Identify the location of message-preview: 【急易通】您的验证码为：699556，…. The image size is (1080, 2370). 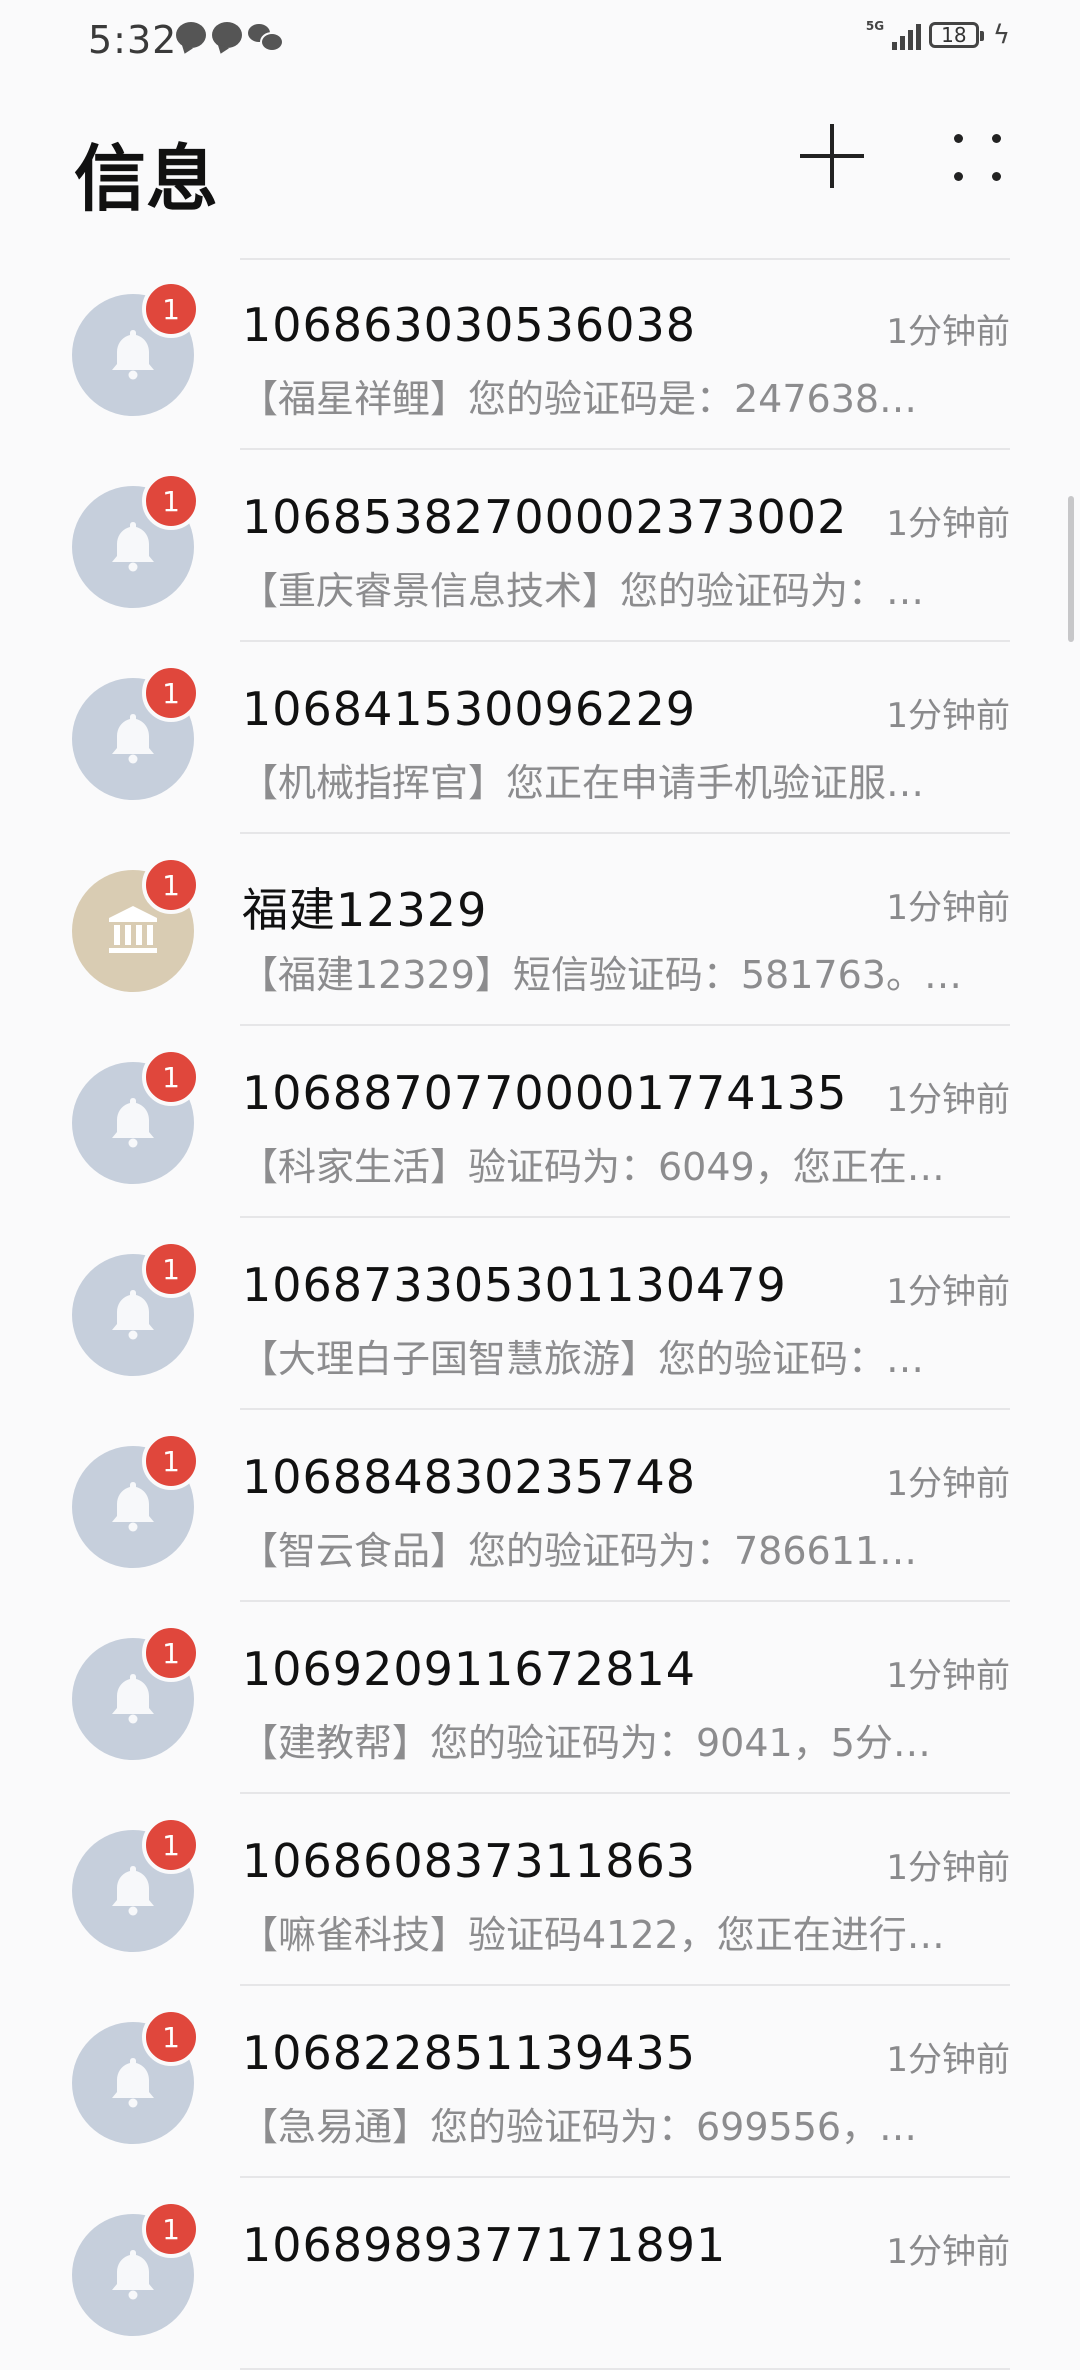
(579, 2127).